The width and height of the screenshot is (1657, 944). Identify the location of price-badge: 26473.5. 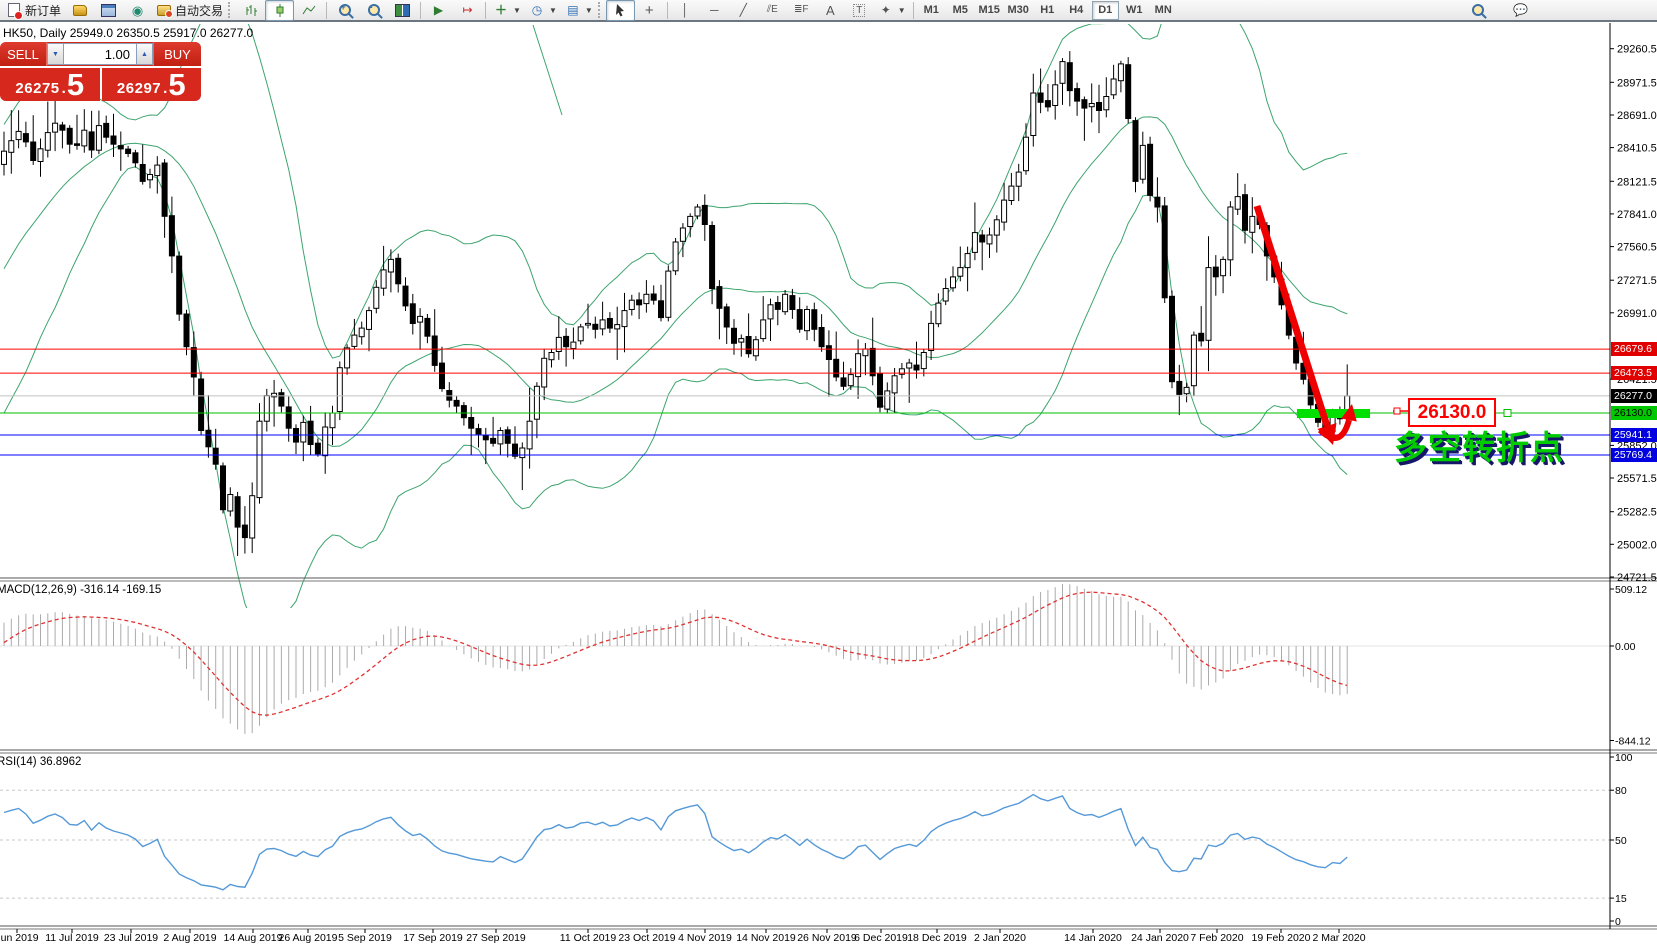
(1634, 373).